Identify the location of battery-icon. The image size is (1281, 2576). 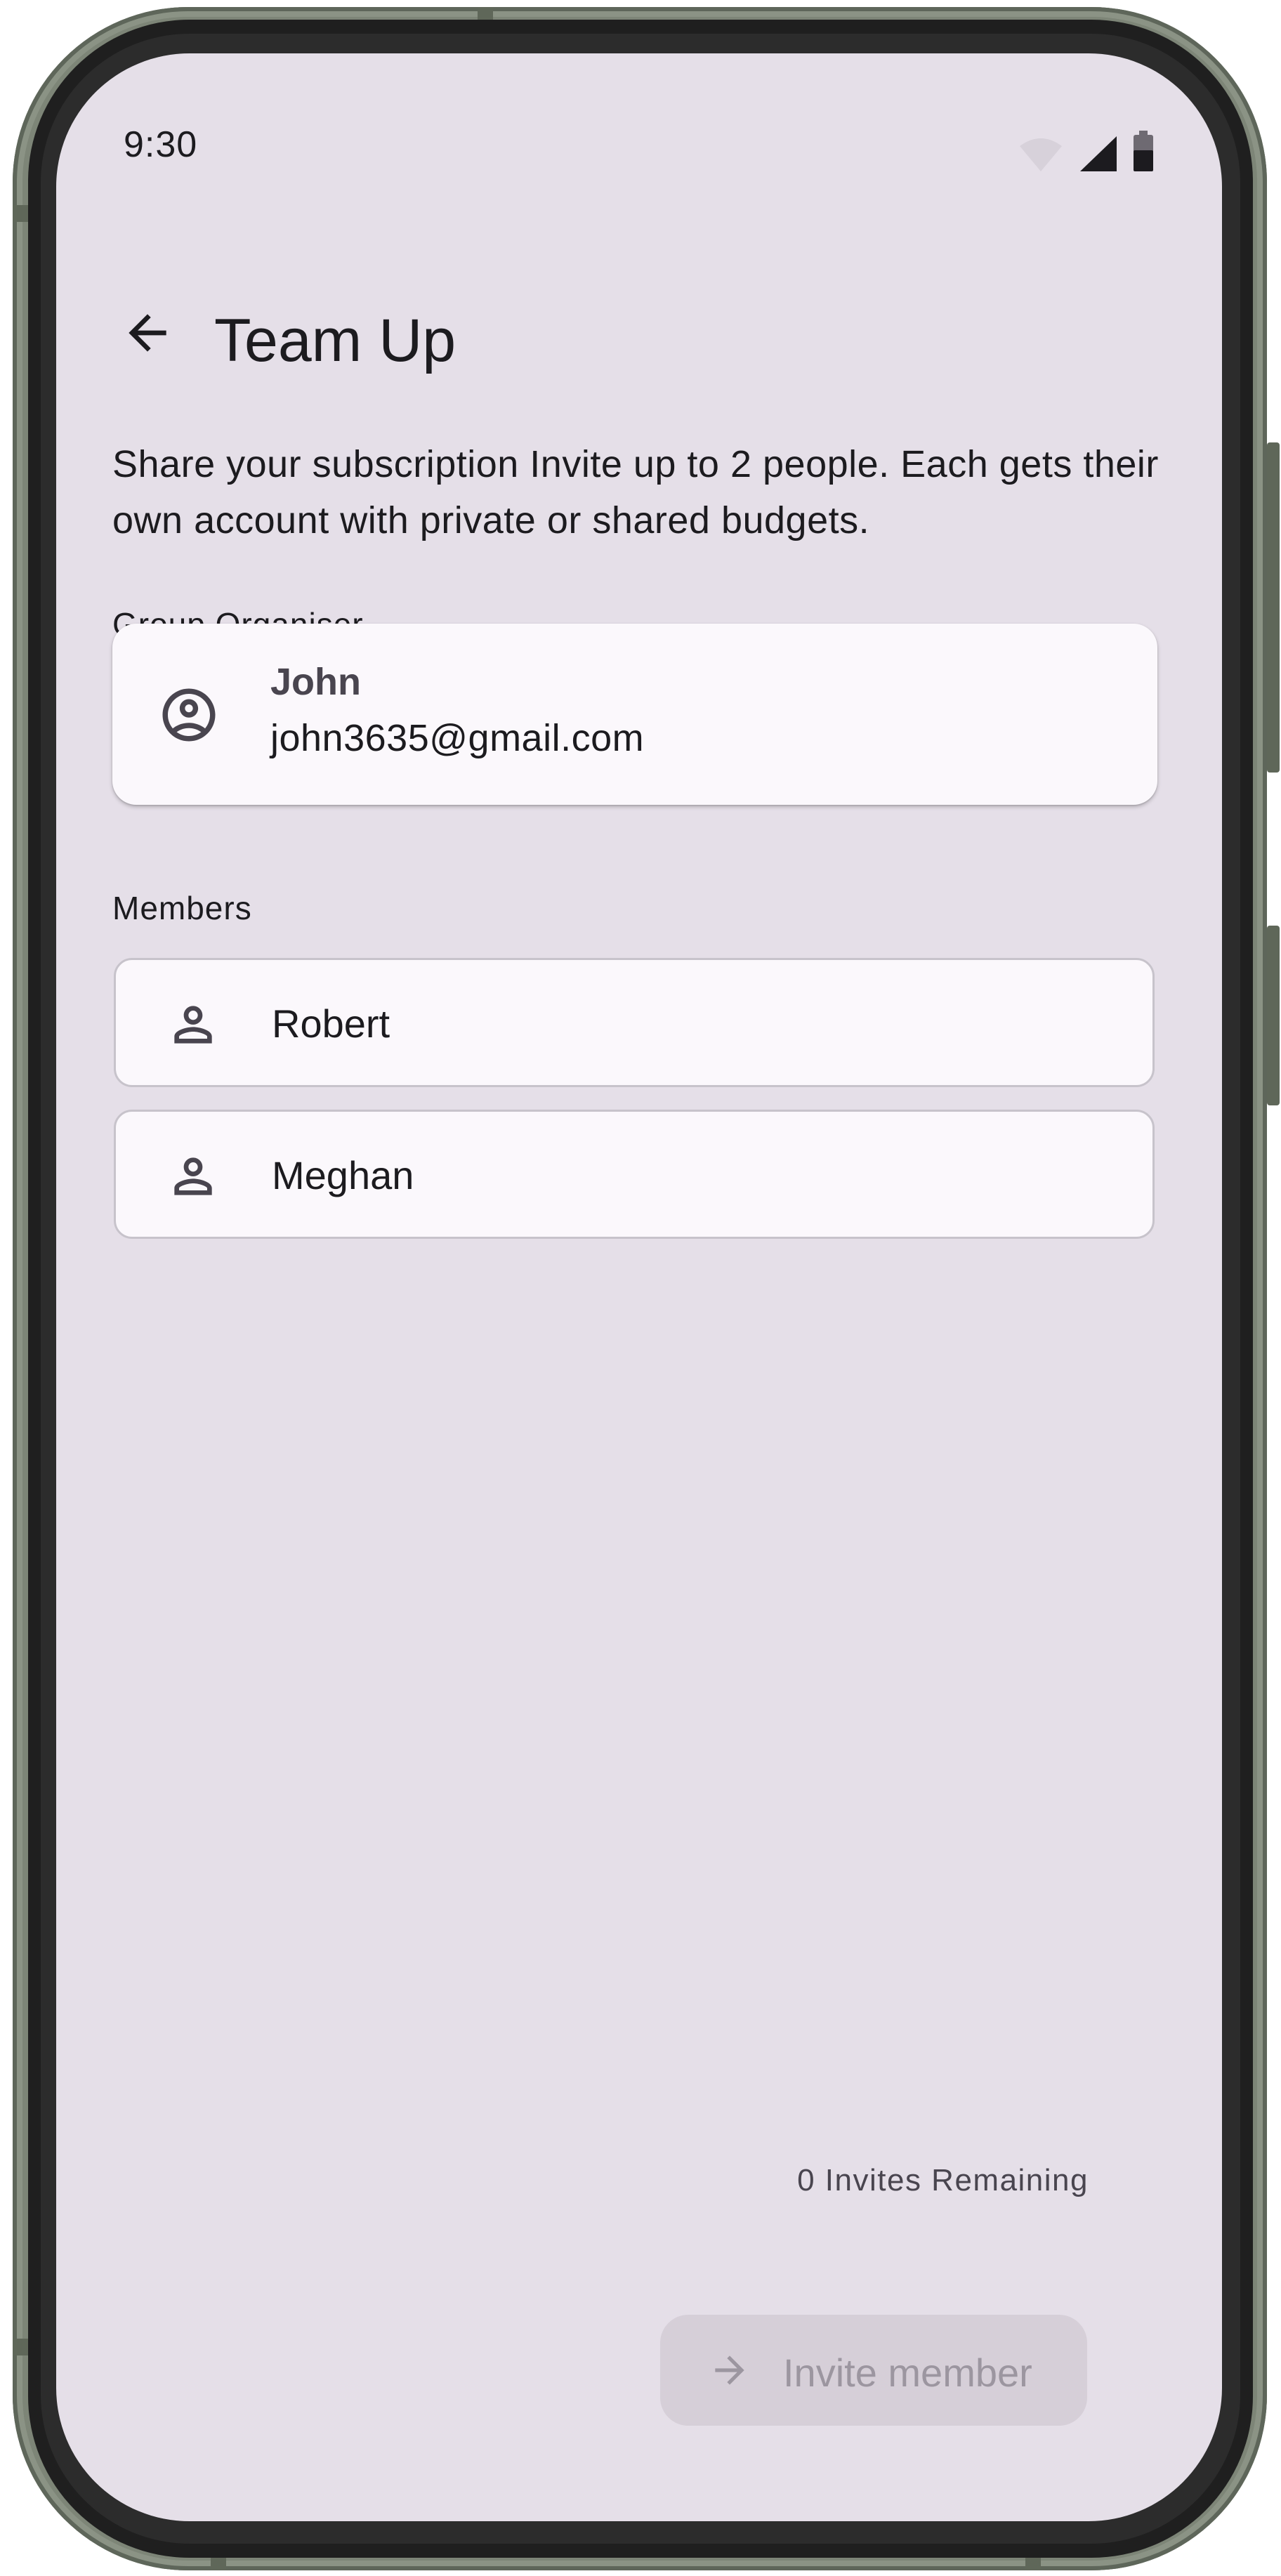
(1143, 153).